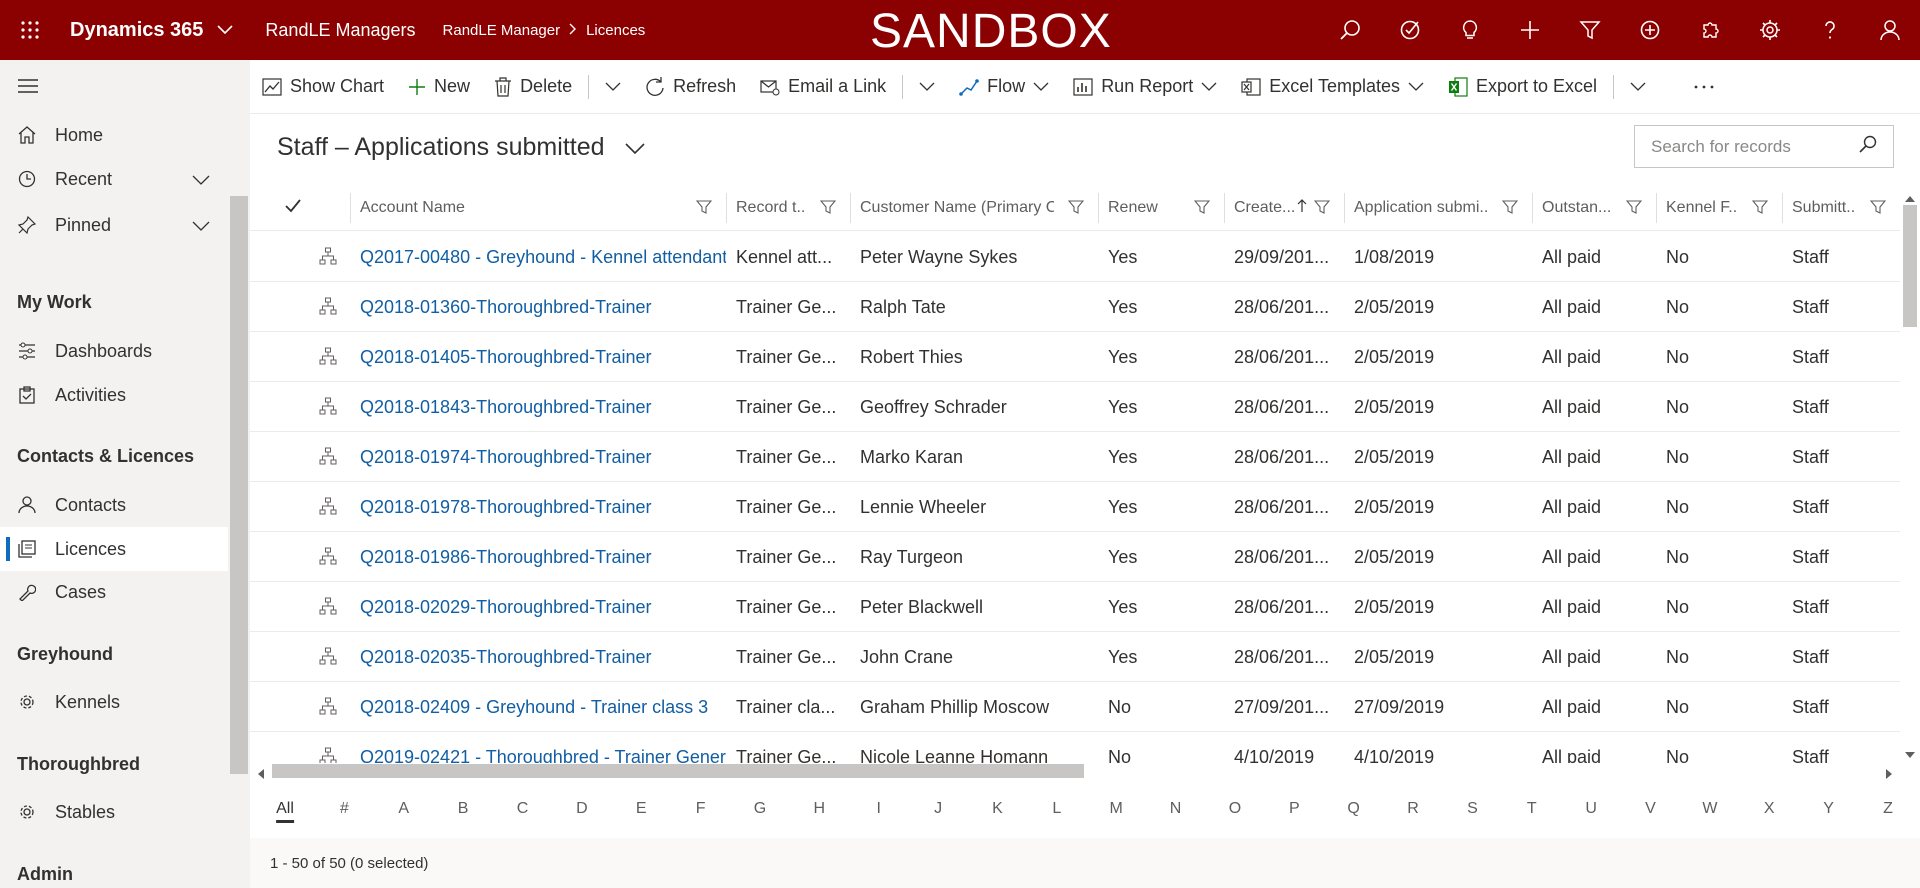 This screenshot has width=1920, height=888. What do you see at coordinates (538, 208) in the screenshot?
I see `column-header-account-name: Account Name` at bounding box center [538, 208].